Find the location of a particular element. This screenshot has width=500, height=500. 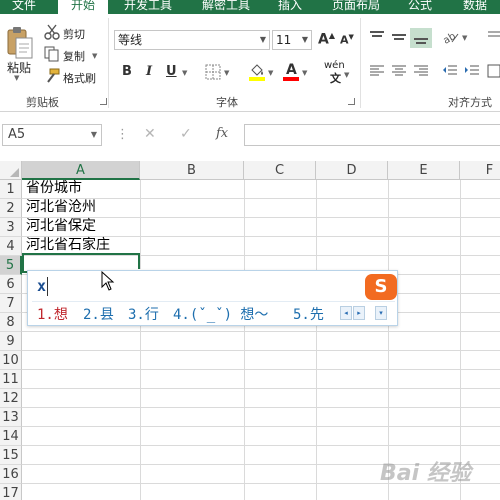

ime-candidate-window: x S 1.想 2.县 3.行 4.(ˇ_ˇ) 想～ 5.先 ◂ ▸ ▾ is located at coordinates (212, 298).